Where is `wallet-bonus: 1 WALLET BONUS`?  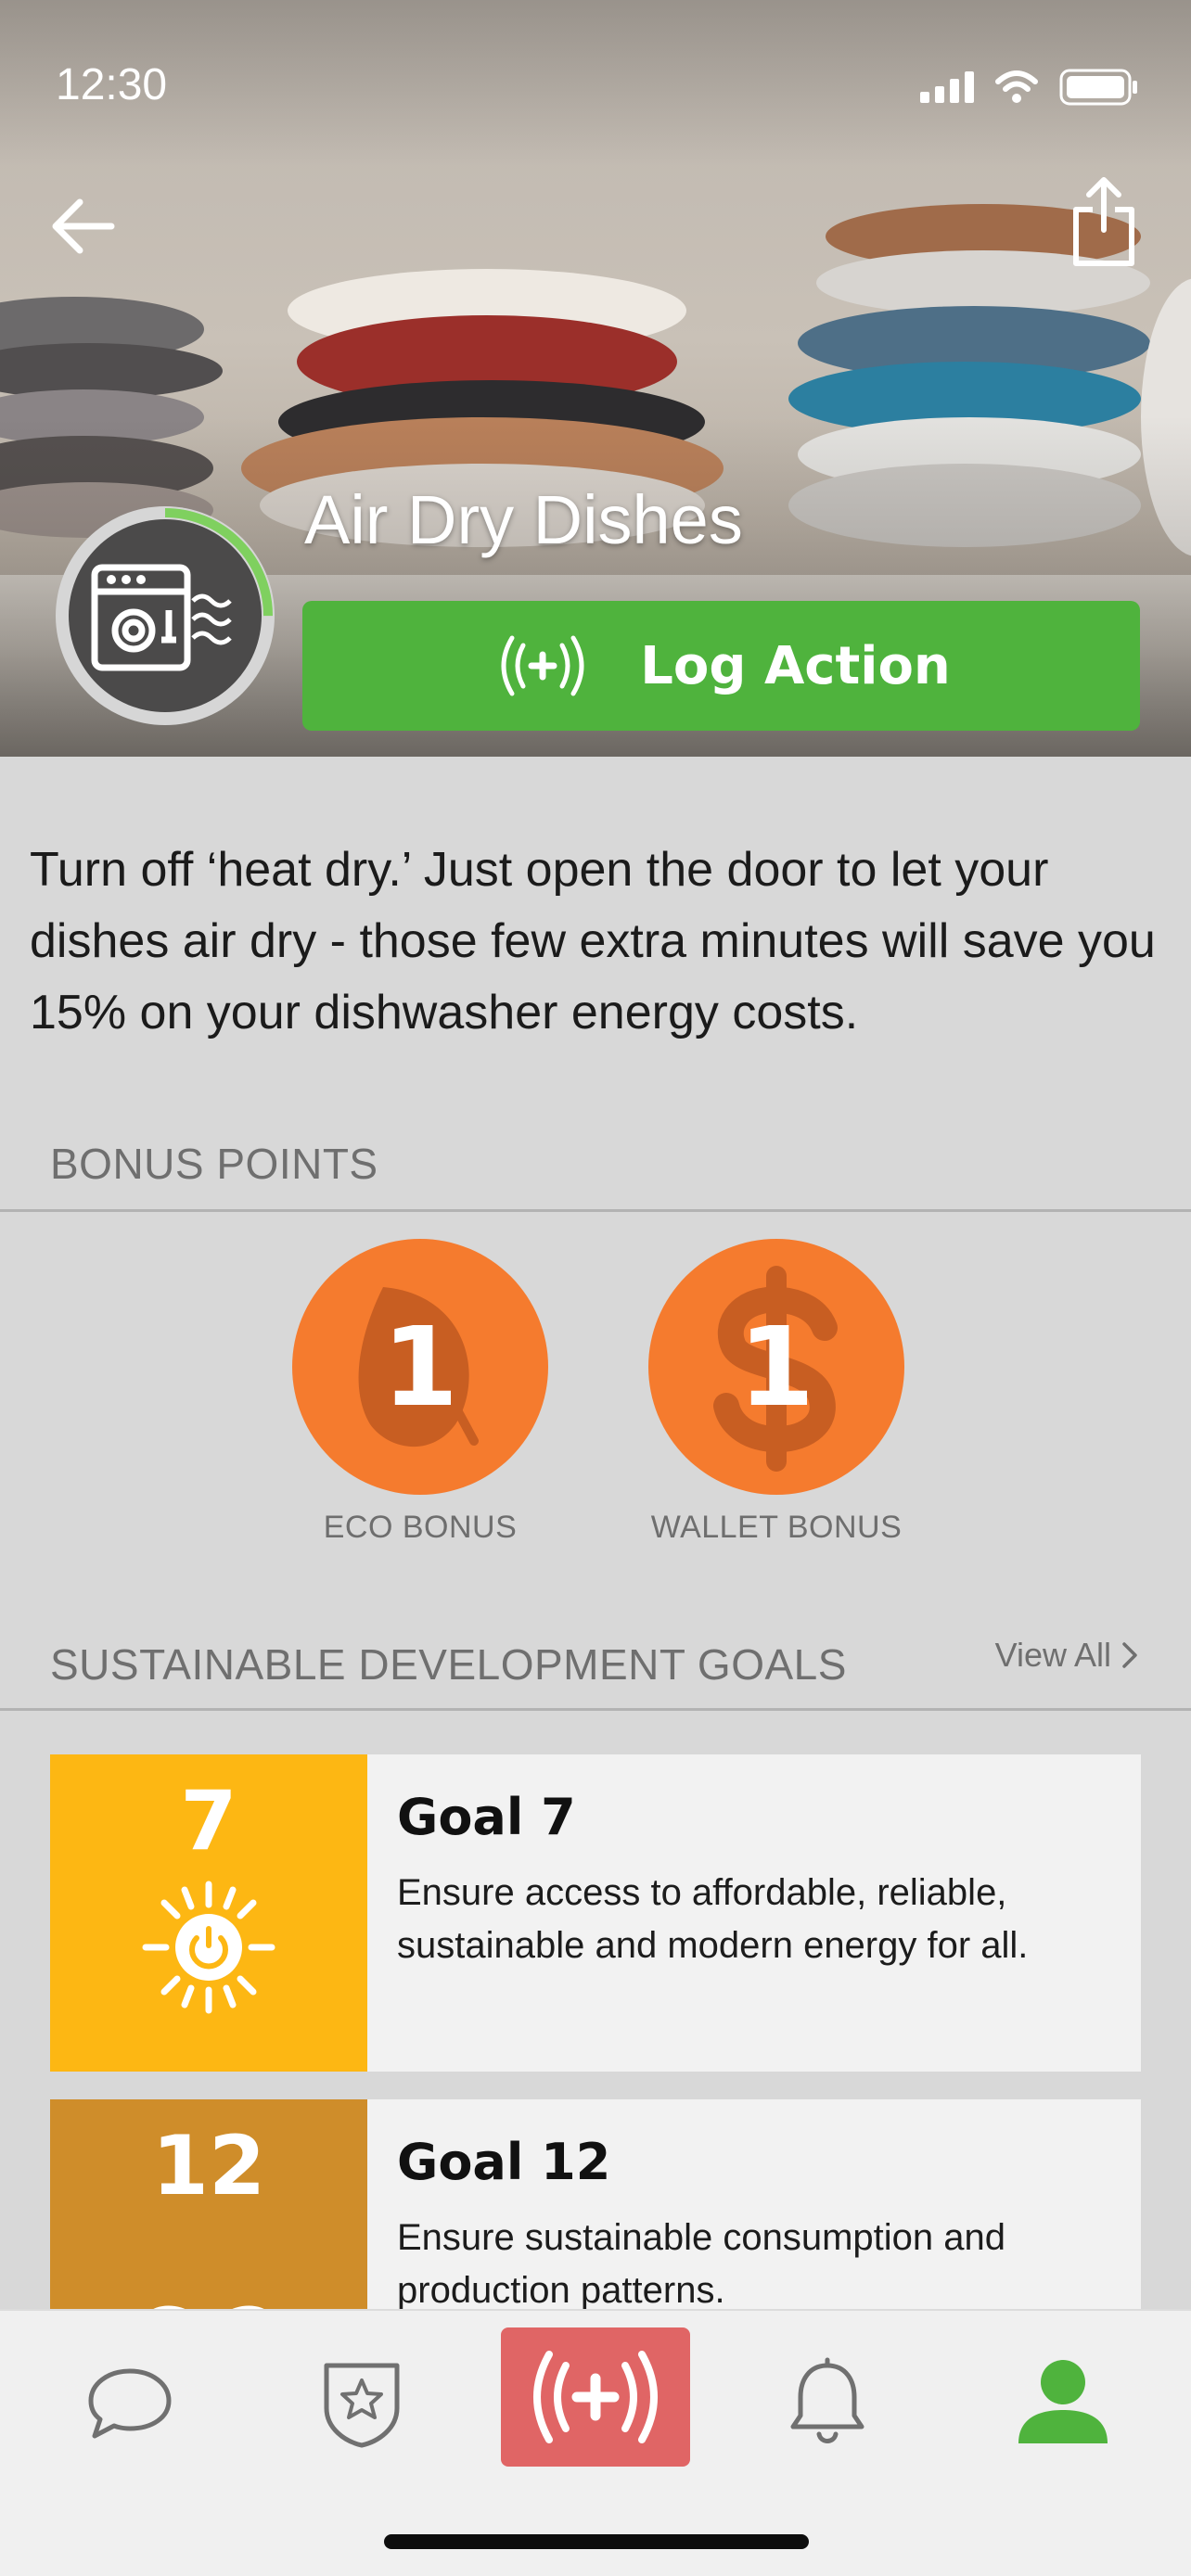 wallet-bonus: 1 WALLET BONUS is located at coordinates (776, 1392).